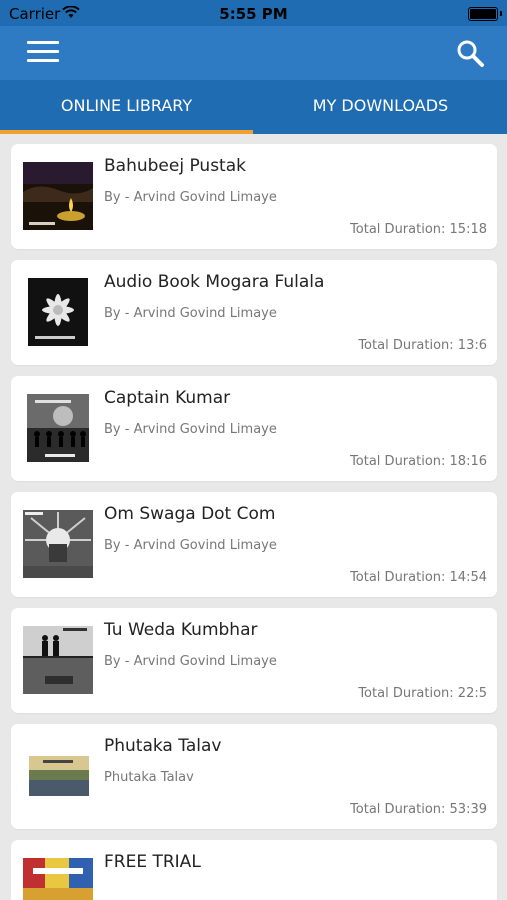  What do you see at coordinates (167, 398) in the screenshot?
I see `book-title: Captain Kumar` at bounding box center [167, 398].